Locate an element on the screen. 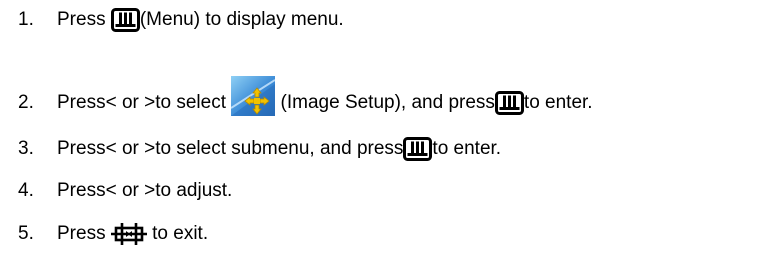 This screenshot has height=258, width=759. step-number: 1. is located at coordinates (26, 19).